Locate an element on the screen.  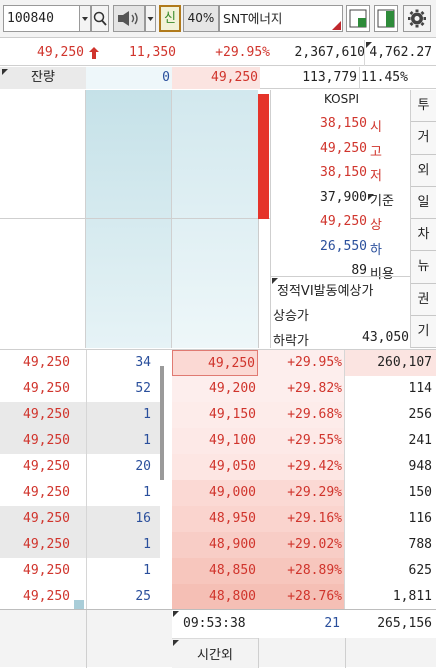
up-label: 상승가 is located at coordinates (291, 316).